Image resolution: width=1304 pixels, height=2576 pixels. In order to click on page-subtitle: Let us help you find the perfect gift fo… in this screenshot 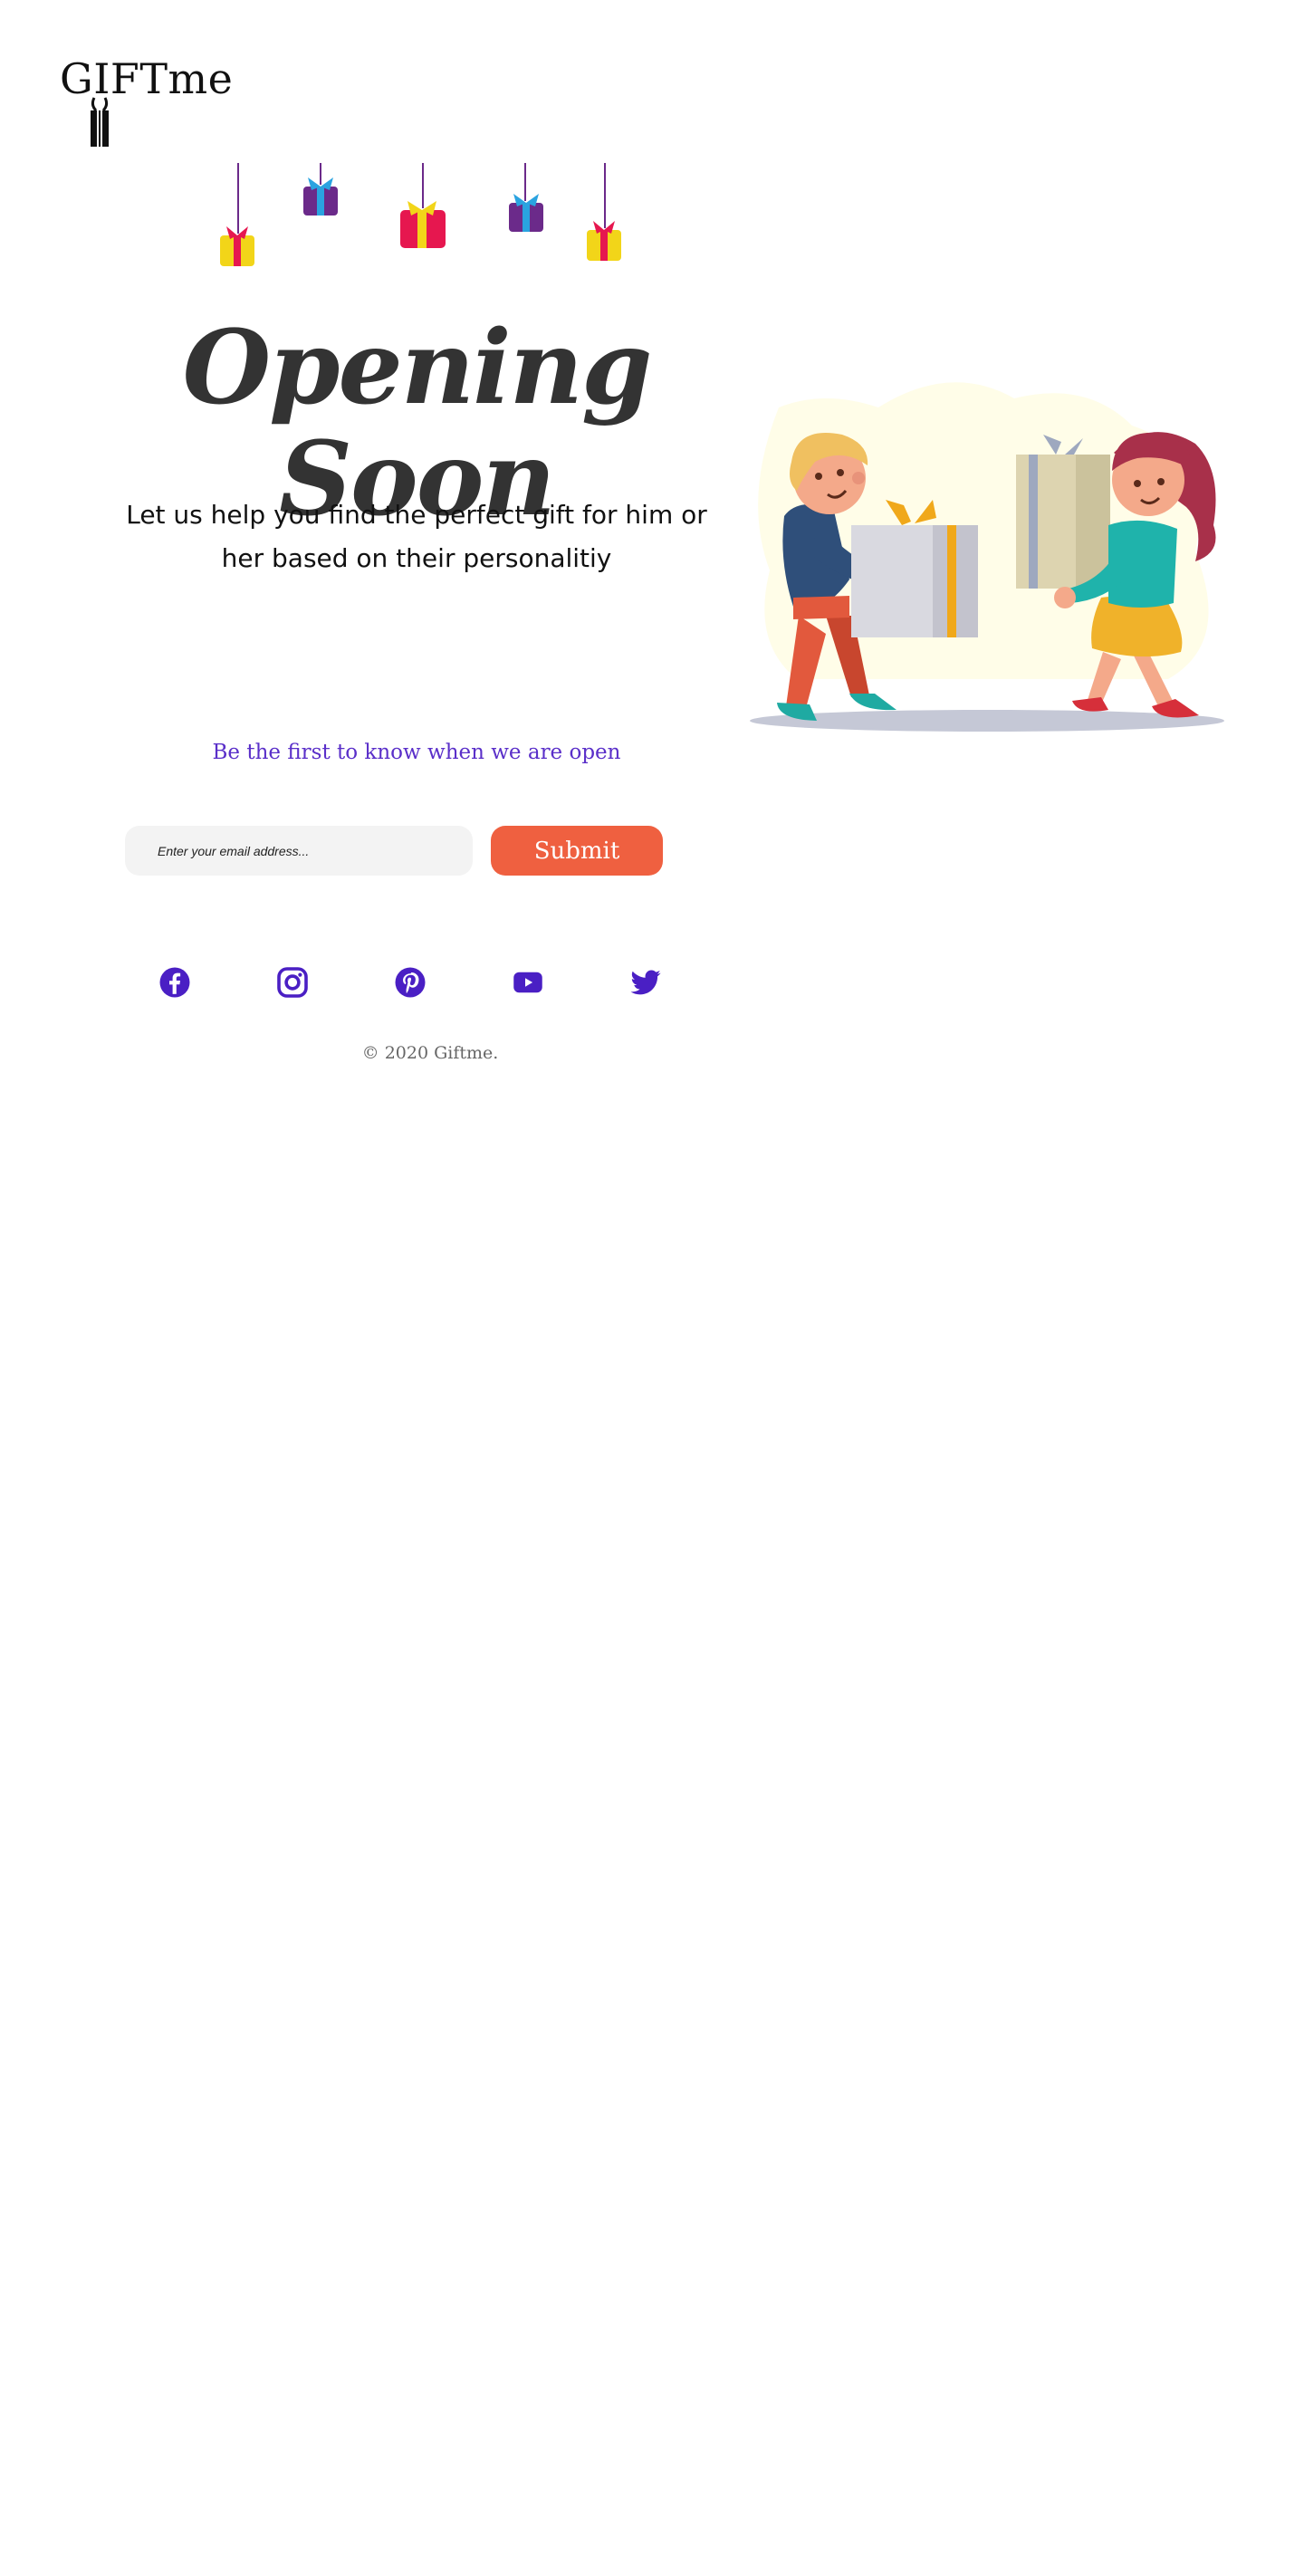, I will do `click(417, 536)`.